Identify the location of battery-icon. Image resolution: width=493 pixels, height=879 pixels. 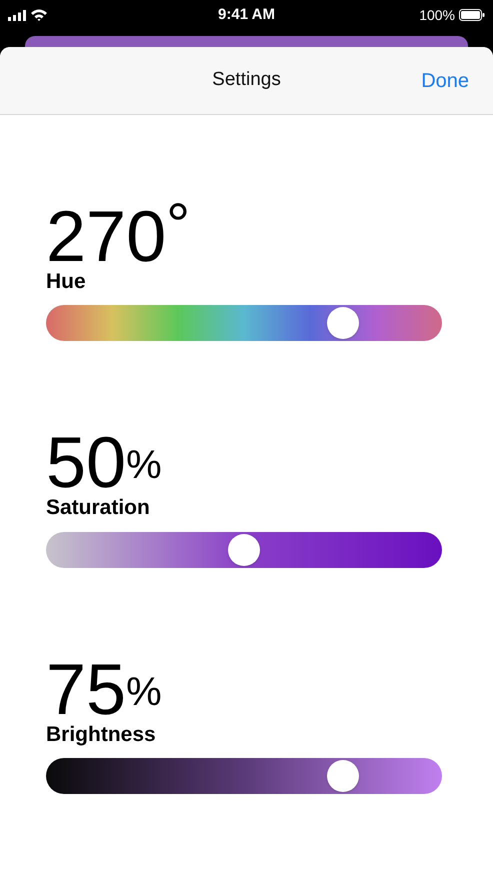
(472, 15).